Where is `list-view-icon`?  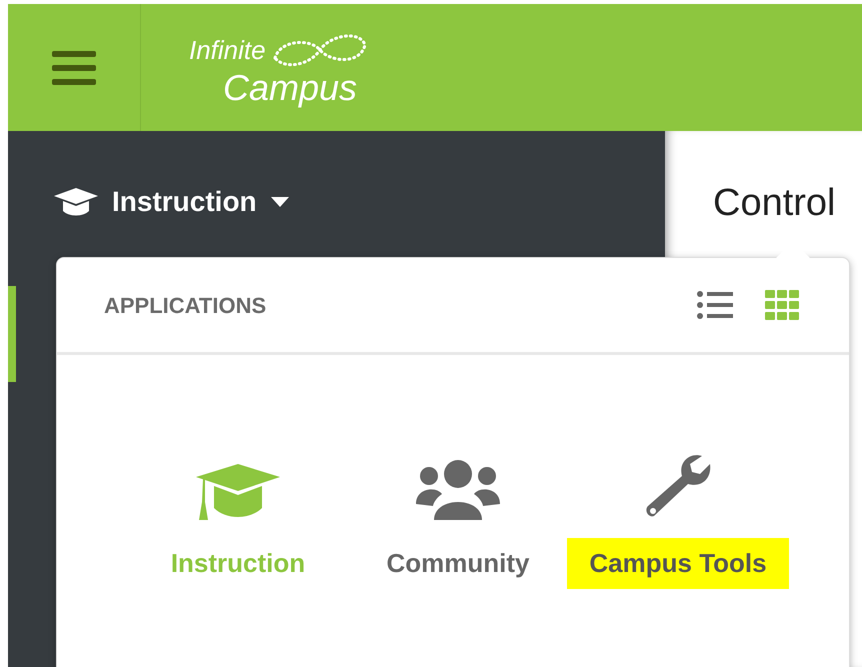
list-view-icon is located at coordinates (715, 305).